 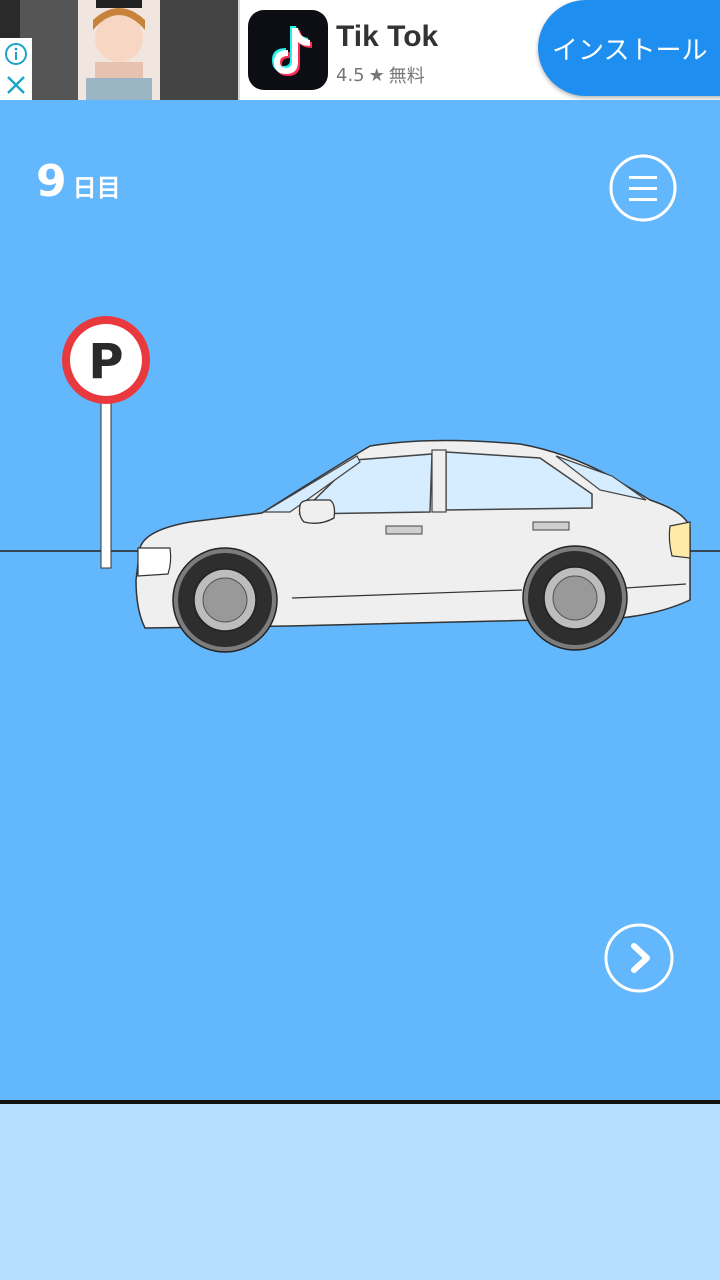 What do you see at coordinates (376, 75) in the screenshot?
I see `star-icon: ★` at bounding box center [376, 75].